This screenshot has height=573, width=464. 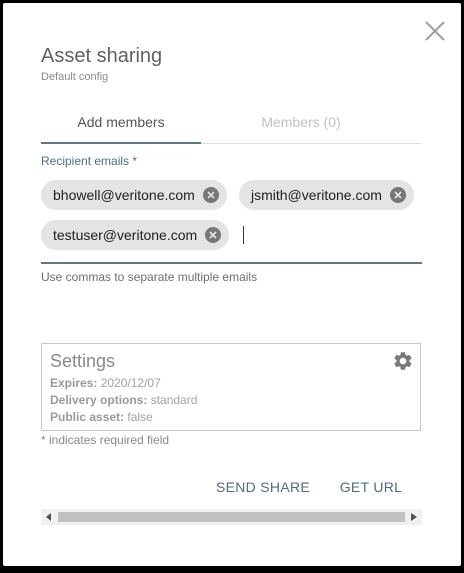 I want to click on setting-expires-value: 2020/12/07, so click(x=130, y=383).